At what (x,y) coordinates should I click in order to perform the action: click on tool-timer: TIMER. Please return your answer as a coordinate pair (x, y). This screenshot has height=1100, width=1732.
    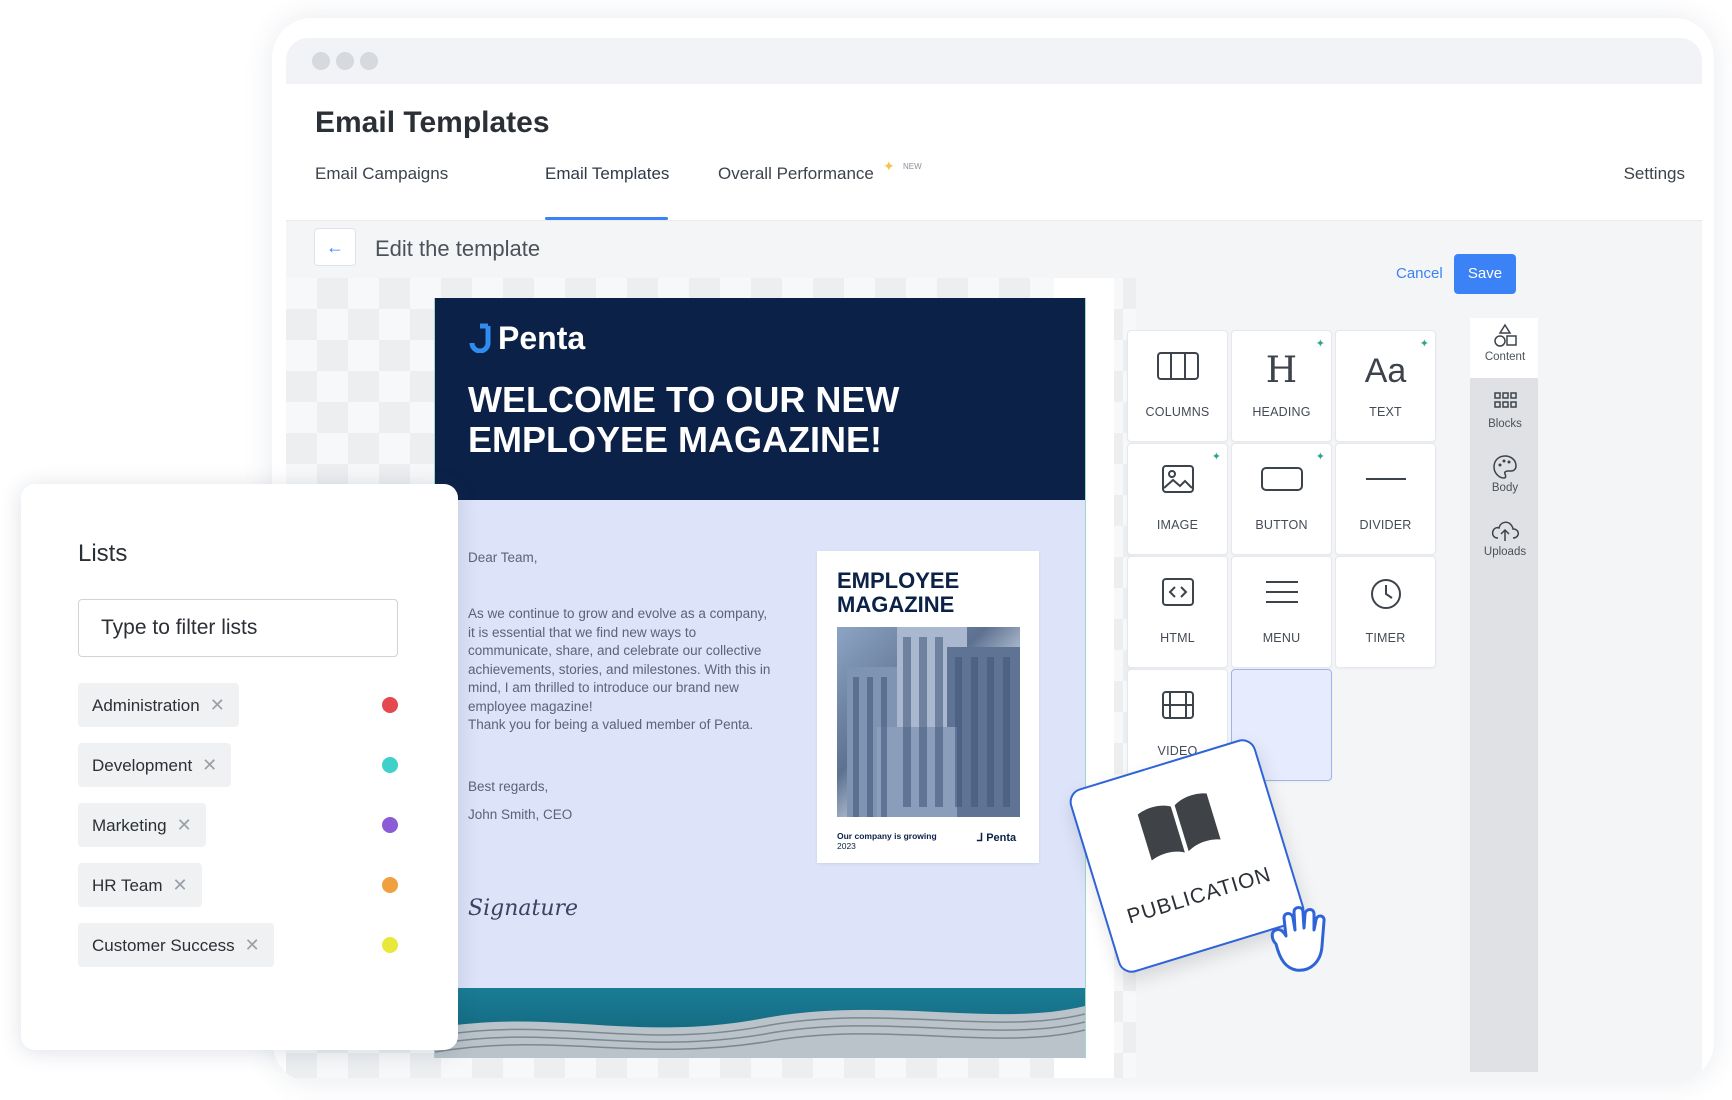
    Looking at the image, I should click on (1385, 612).